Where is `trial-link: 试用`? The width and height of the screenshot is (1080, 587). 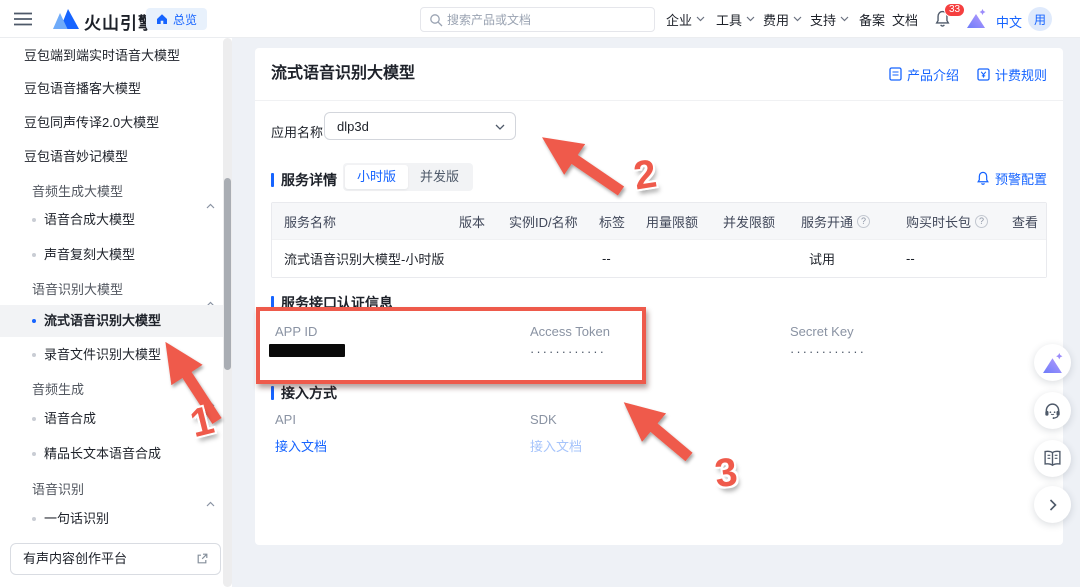 trial-link: 试用 is located at coordinates (822, 258).